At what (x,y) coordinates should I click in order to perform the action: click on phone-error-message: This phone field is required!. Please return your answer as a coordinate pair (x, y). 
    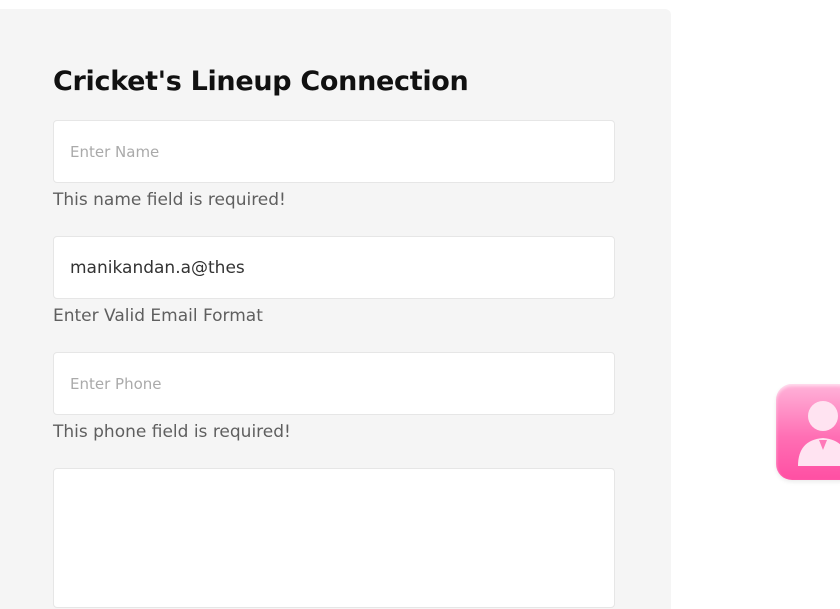
    Looking at the image, I should click on (172, 432).